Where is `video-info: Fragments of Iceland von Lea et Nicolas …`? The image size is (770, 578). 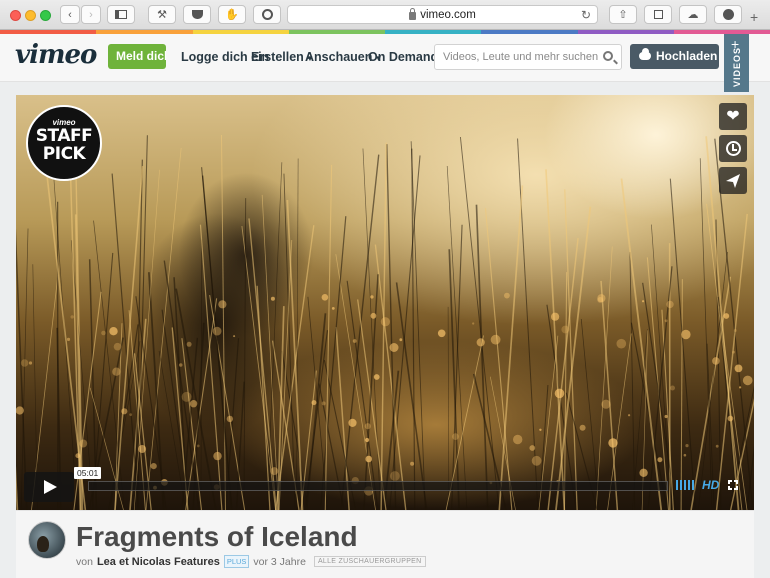
video-info: Fragments of Iceland von Lea et Nicolas … is located at coordinates (385, 544).